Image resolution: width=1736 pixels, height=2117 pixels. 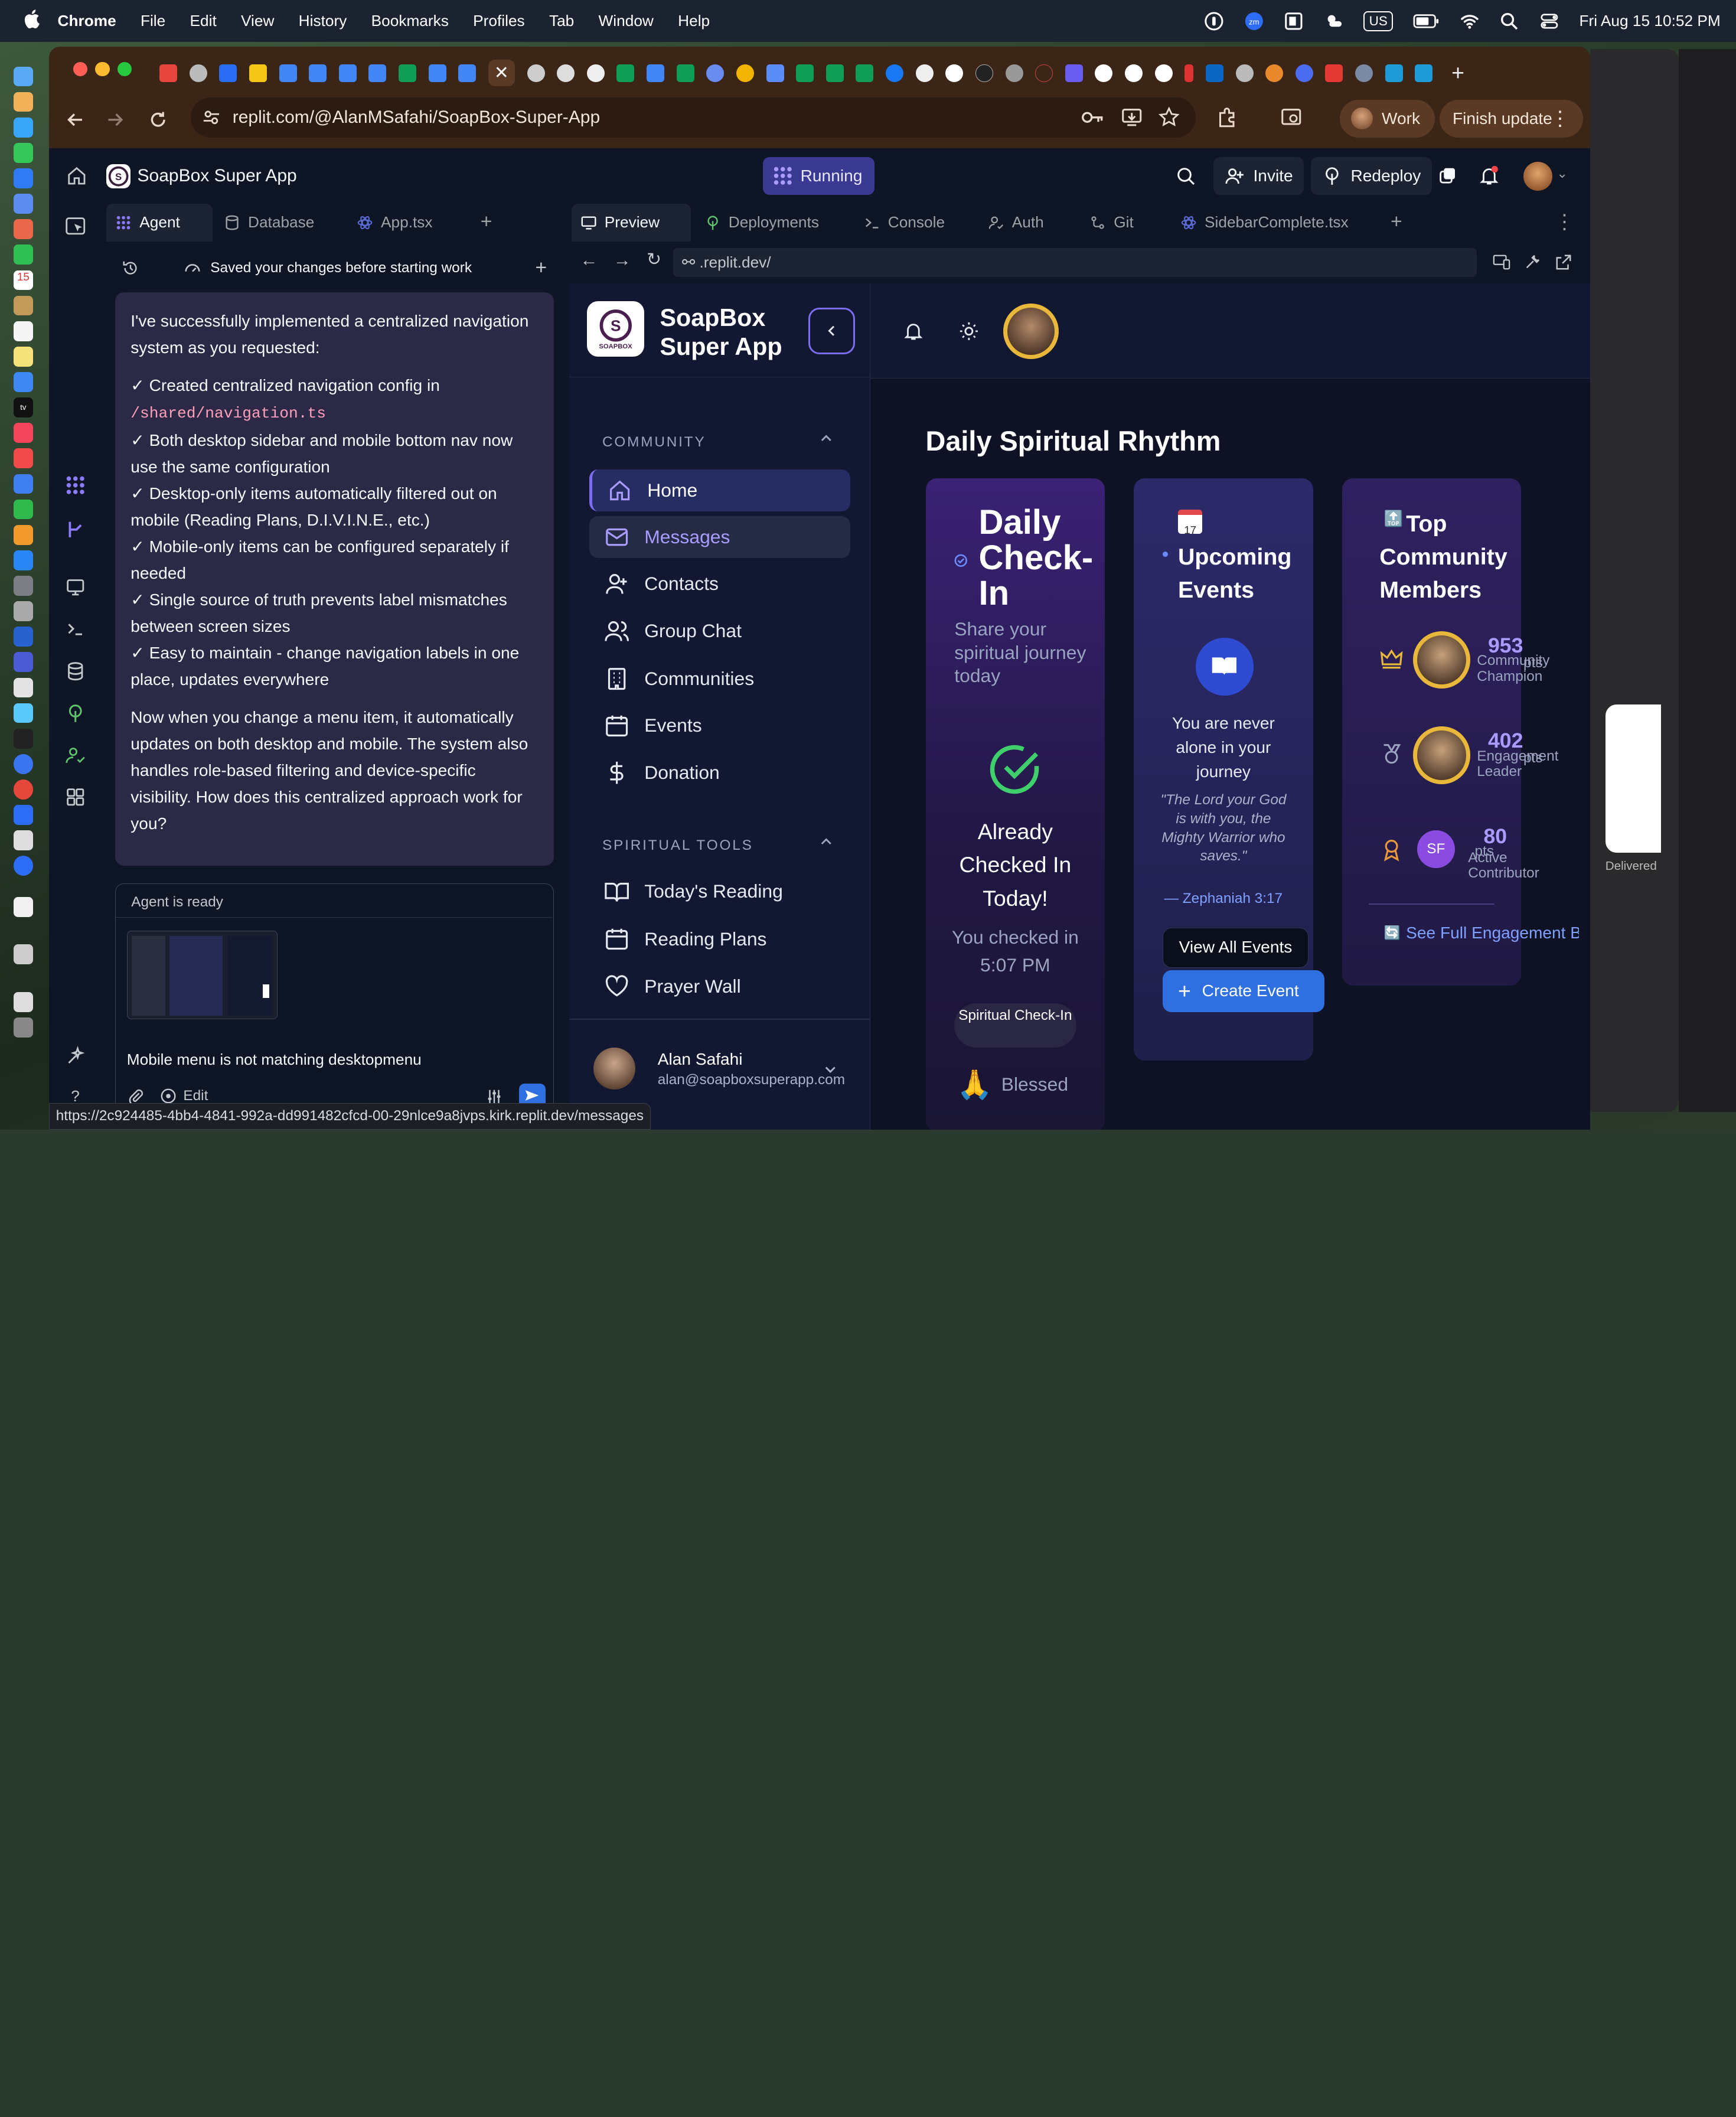 What do you see at coordinates (631, 223) in the screenshot?
I see `tab-preview: Preview` at bounding box center [631, 223].